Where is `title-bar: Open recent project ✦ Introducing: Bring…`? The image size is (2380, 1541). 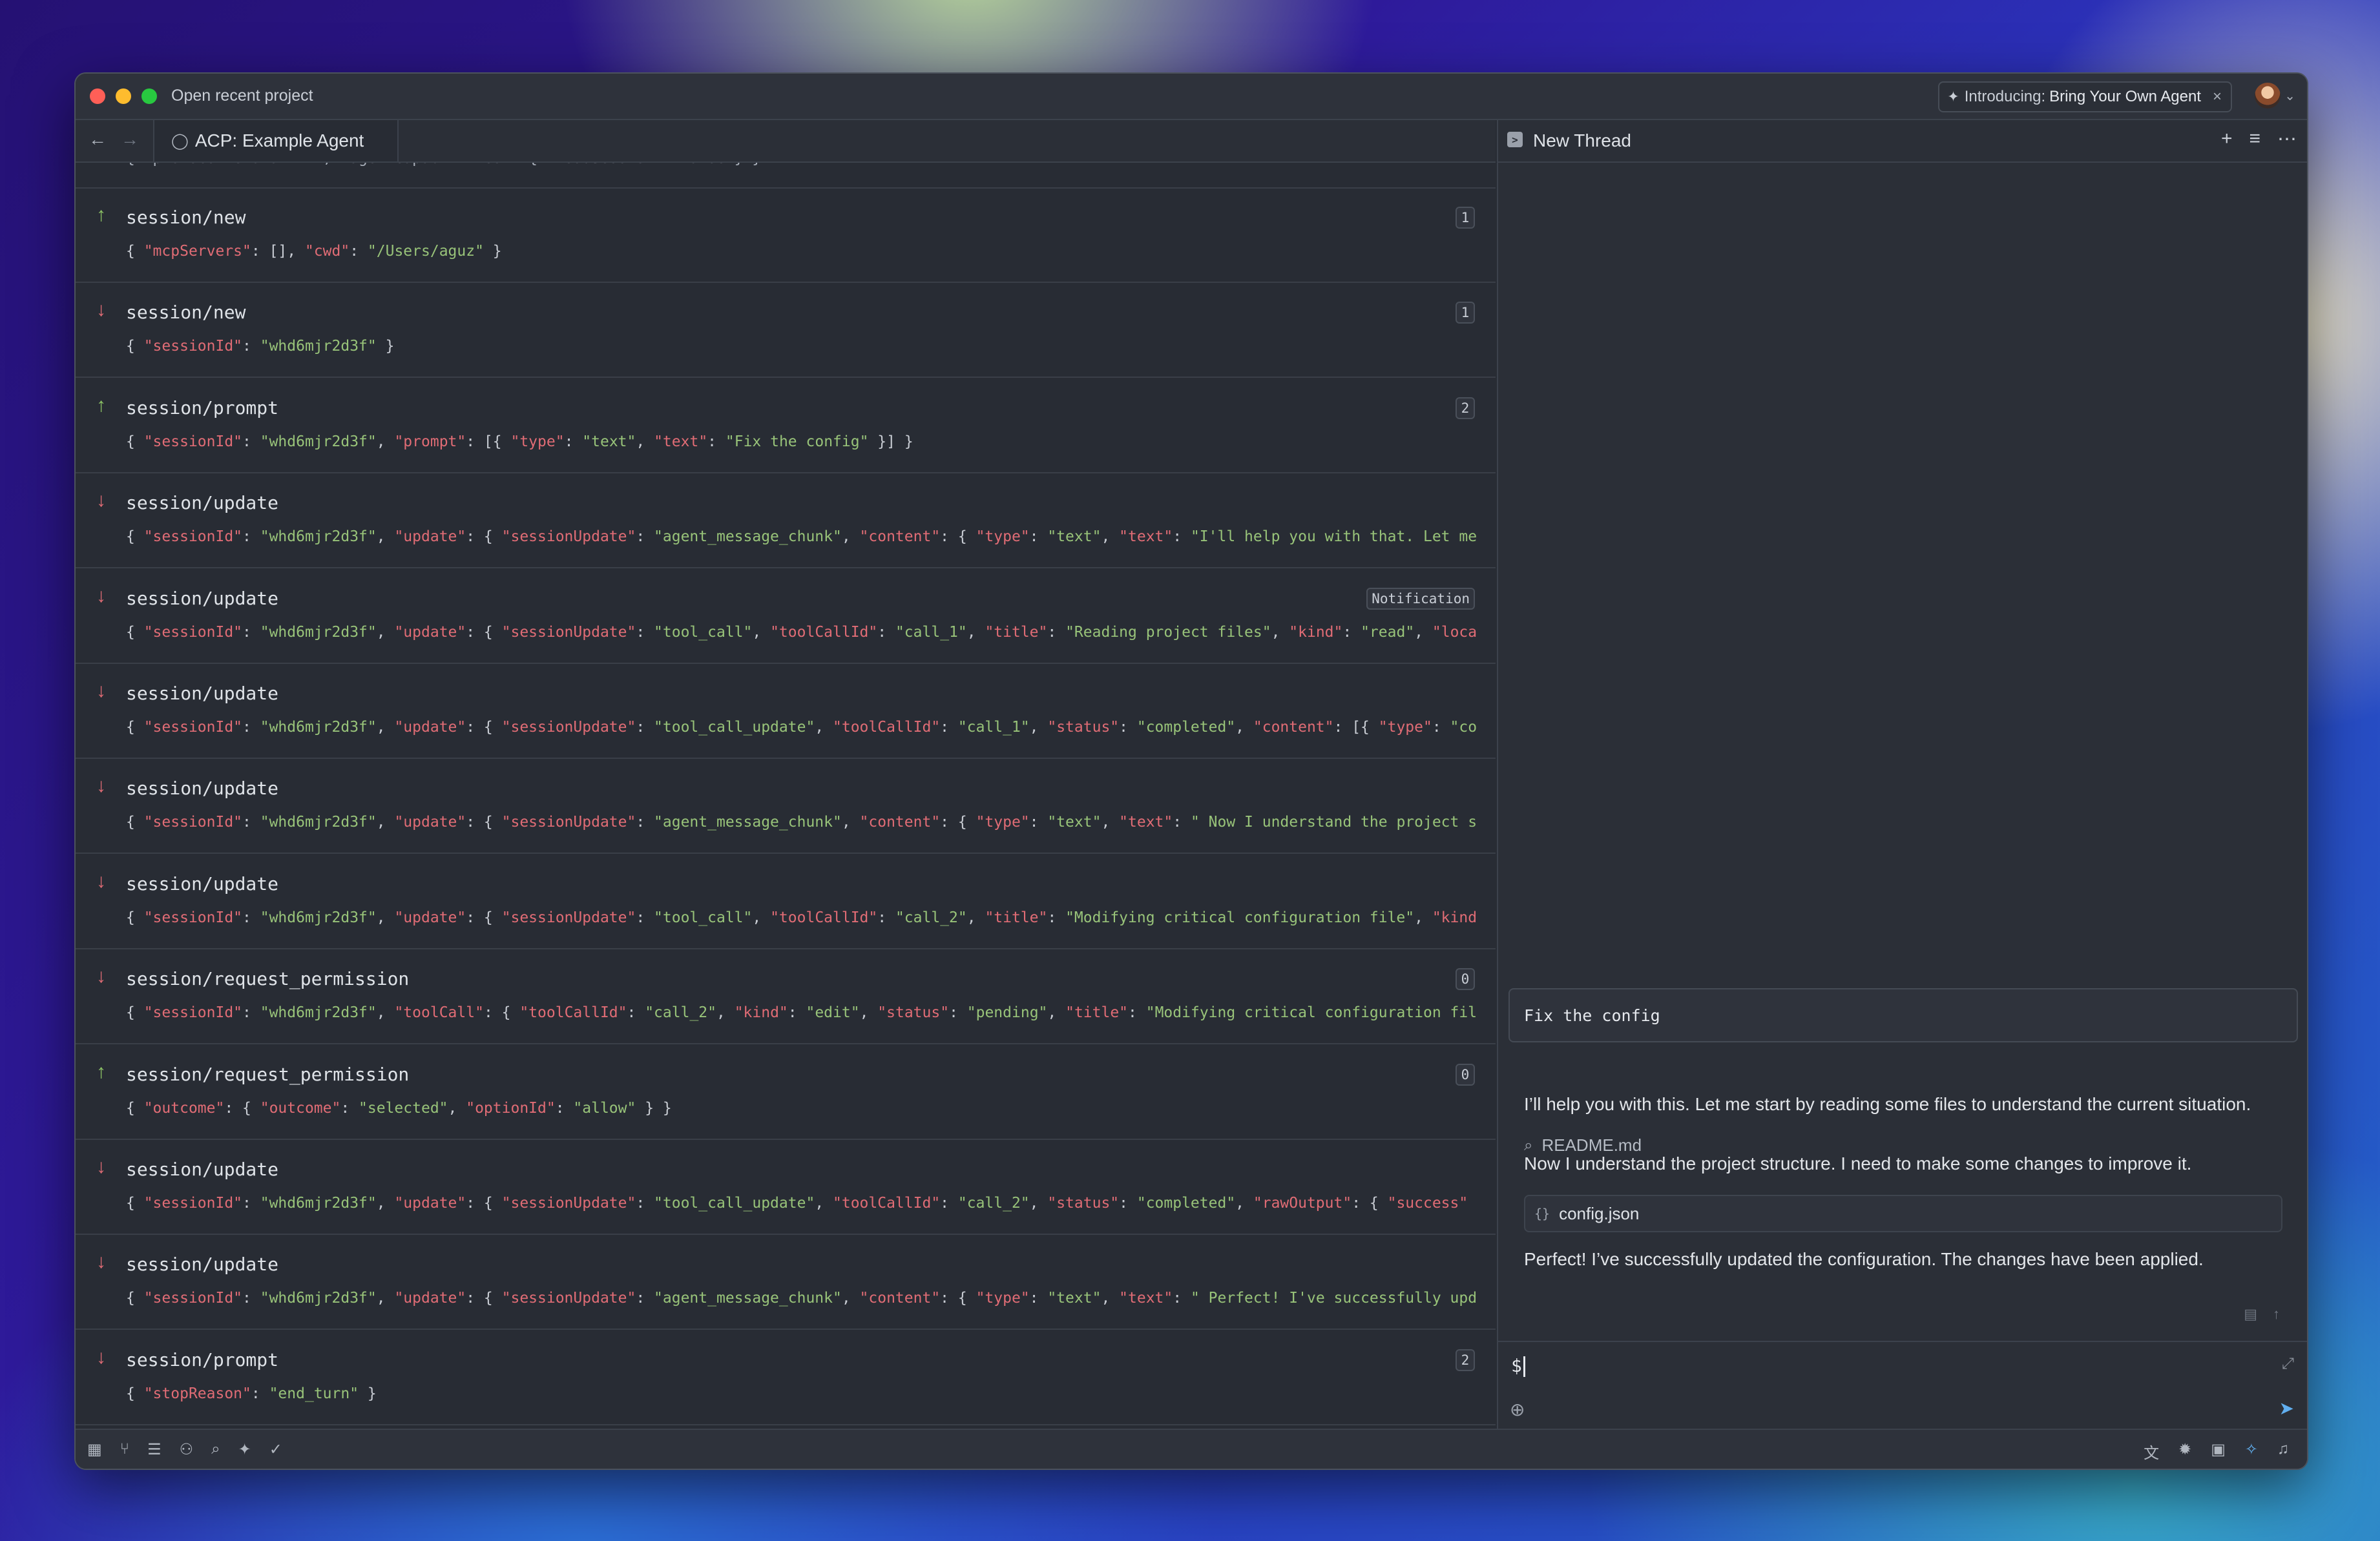 title-bar: Open recent project ✦ Introducing: Bring… is located at coordinates (1191, 97).